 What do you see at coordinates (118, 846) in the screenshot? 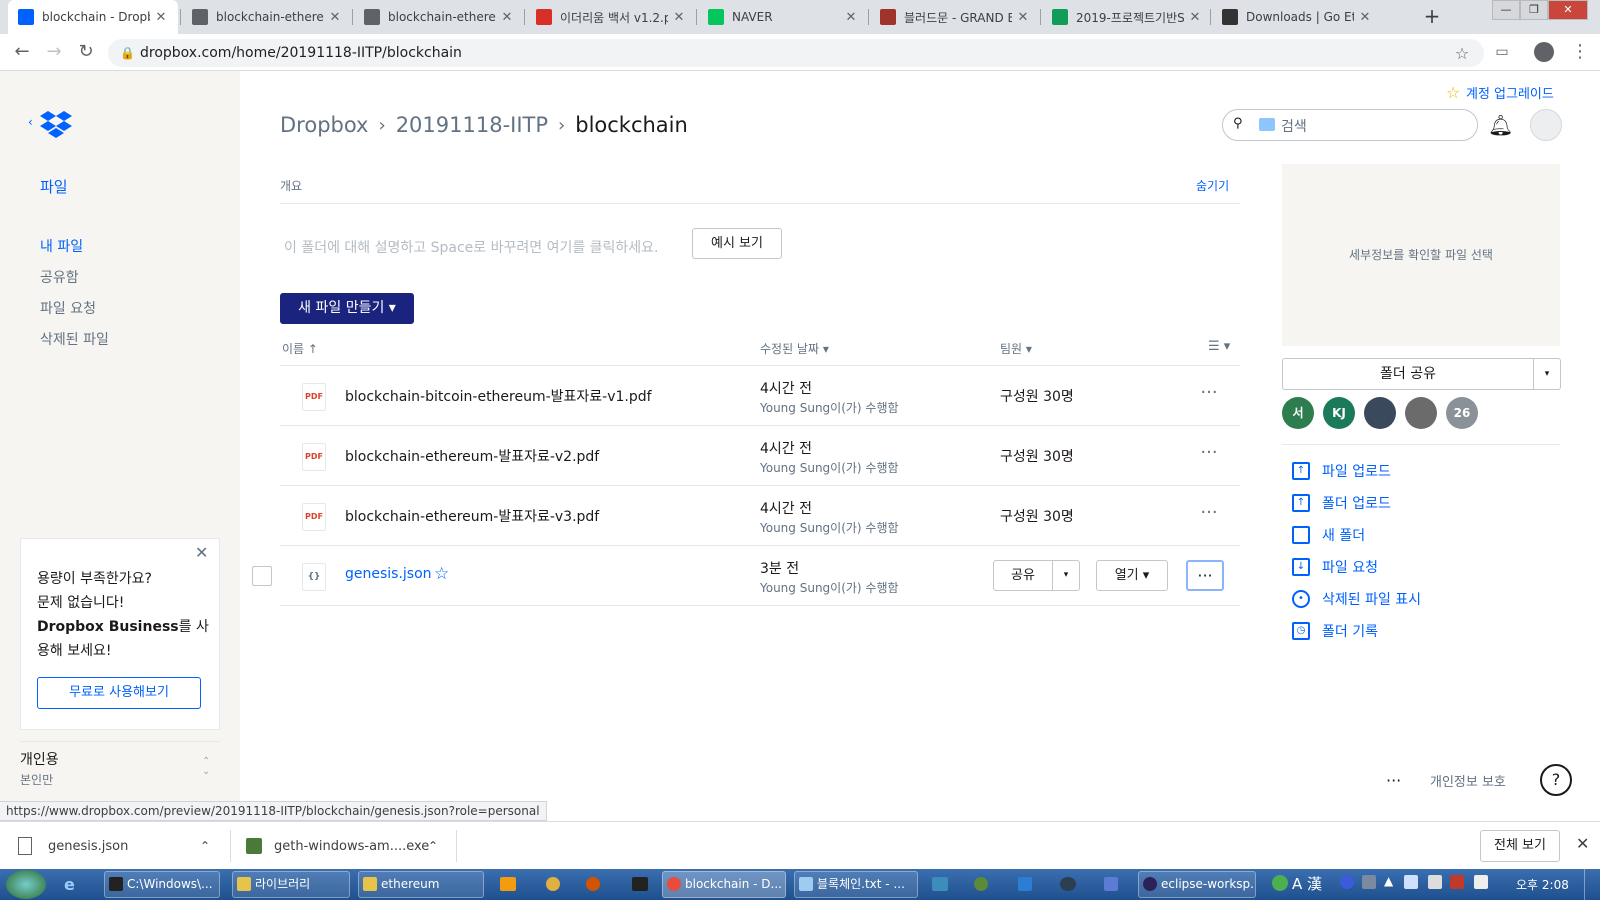
I see `download-item: genesis.json ⌃` at bounding box center [118, 846].